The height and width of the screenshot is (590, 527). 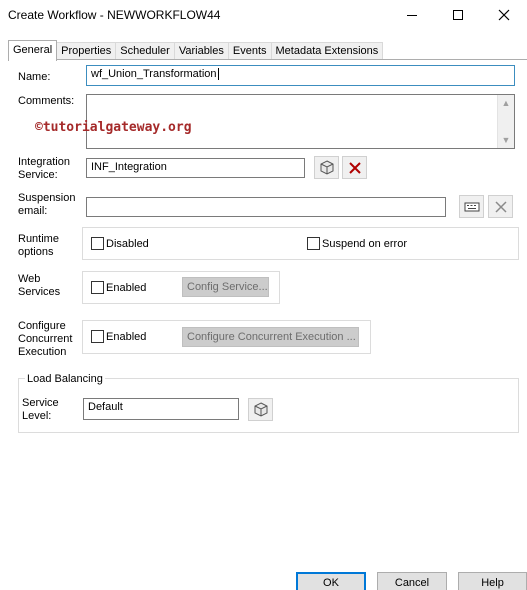 What do you see at coordinates (29, 279) in the screenshot?
I see `web-services-label-line1: Web` at bounding box center [29, 279].